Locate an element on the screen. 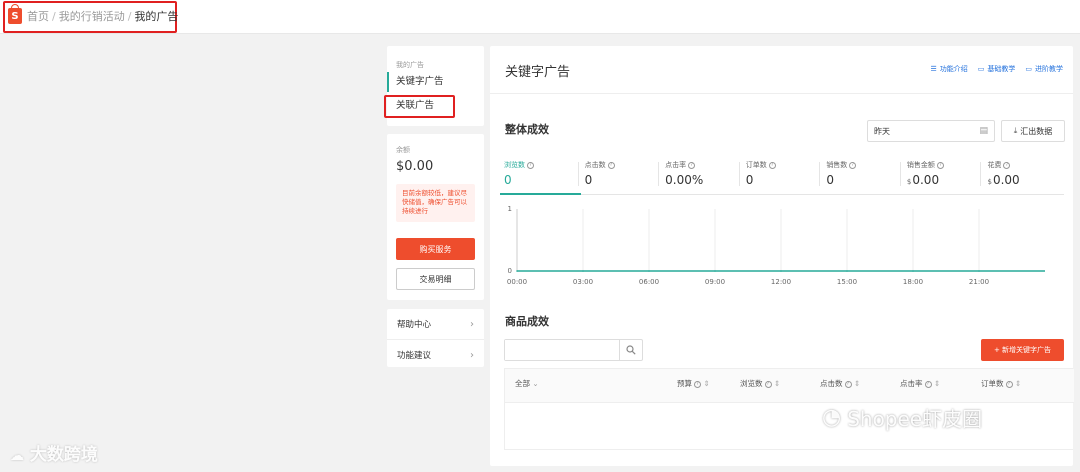 The image size is (1080, 472). x-tick-label: 00:00 is located at coordinates (517, 282).